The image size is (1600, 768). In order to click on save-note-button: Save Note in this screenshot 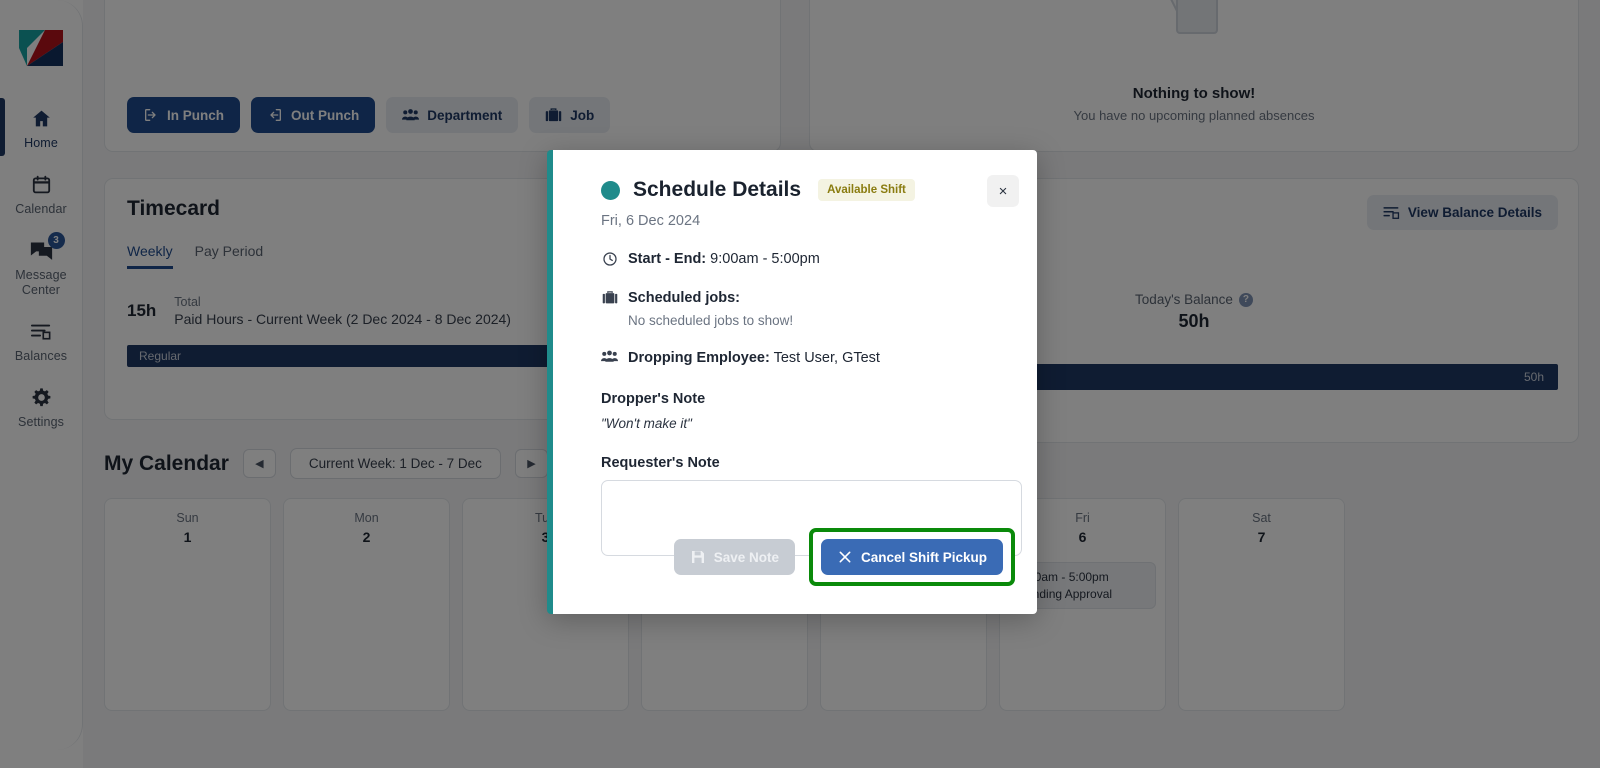, I will do `click(734, 557)`.